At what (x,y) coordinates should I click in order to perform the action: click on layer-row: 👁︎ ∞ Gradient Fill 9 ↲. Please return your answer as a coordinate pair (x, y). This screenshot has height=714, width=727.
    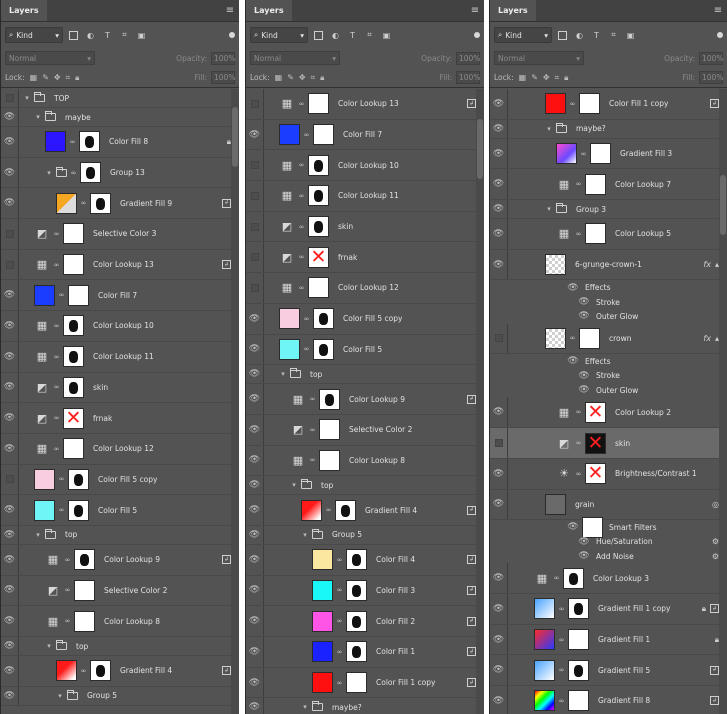
    Looking at the image, I should click on (120, 204).